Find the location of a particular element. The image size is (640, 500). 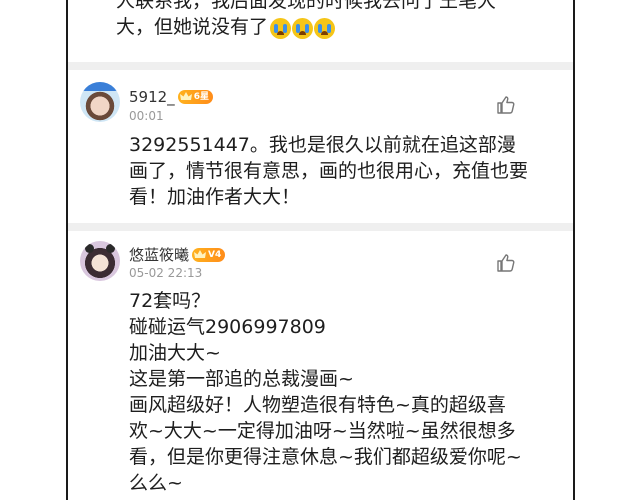

comment-header: 悠蓝筱曦 V4 is located at coordinates (177, 254).